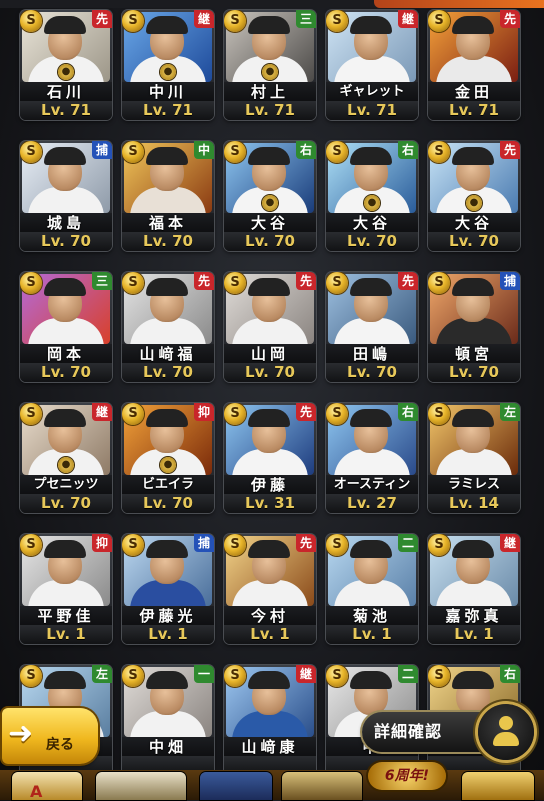 The height and width of the screenshot is (801, 544). What do you see at coordinates (66, 616) in the screenshot?
I see `player-name: 平野佳` at bounding box center [66, 616].